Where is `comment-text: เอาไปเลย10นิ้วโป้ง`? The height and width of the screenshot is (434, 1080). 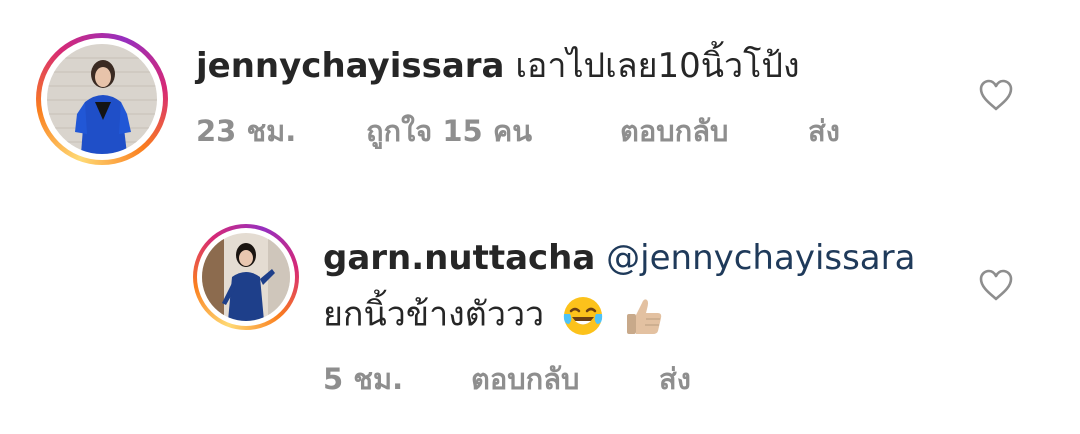
comment-text: เอาไปเลย10นิ้วโป้ง is located at coordinates (657, 66).